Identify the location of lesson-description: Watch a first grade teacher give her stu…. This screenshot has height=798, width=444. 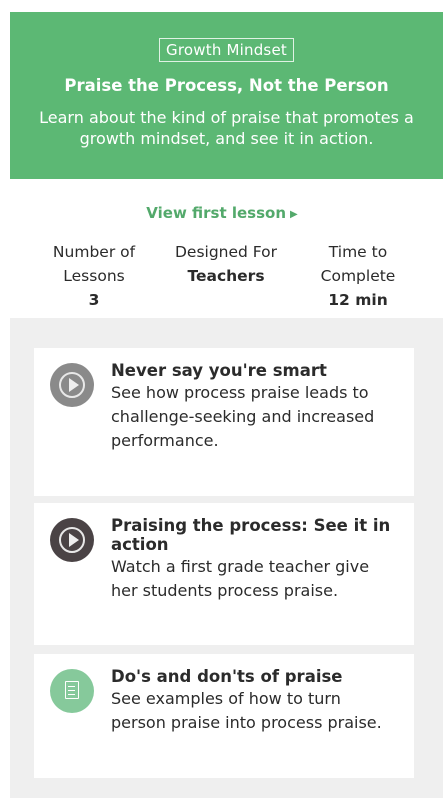
(240, 578).